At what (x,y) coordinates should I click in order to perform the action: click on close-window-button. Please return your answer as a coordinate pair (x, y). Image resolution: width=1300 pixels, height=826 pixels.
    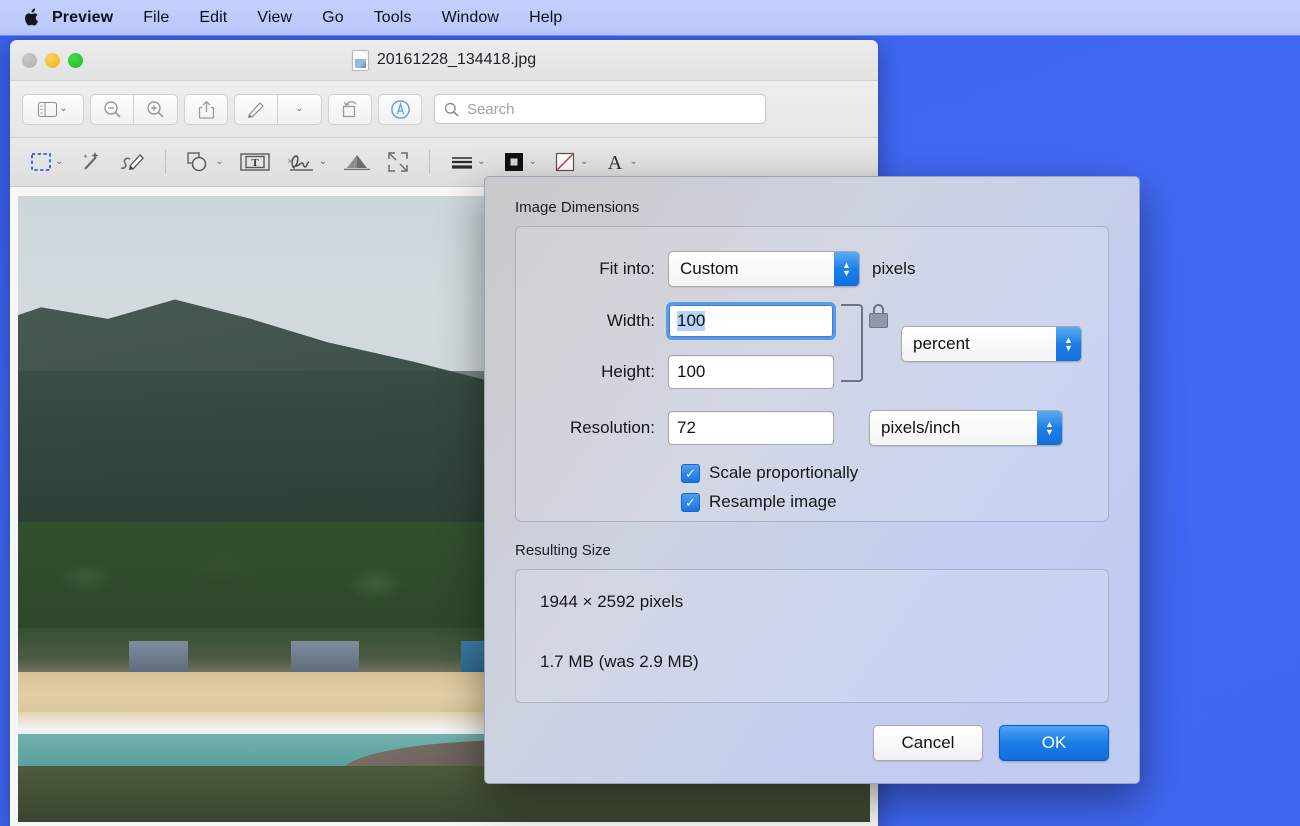
    Looking at the image, I should click on (29, 60).